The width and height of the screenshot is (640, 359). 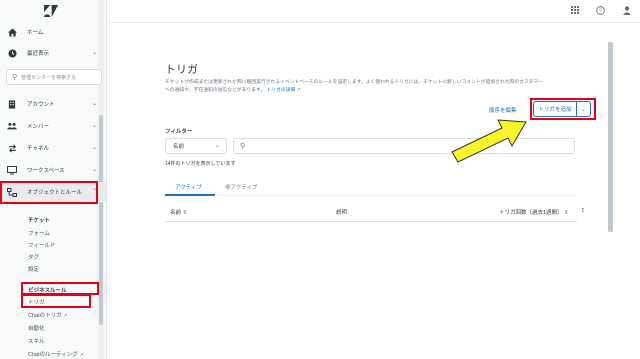 What do you see at coordinates (53, 32) in the screenshot?
I see `nav-home: ホーム` at bounding box center [53, 32].